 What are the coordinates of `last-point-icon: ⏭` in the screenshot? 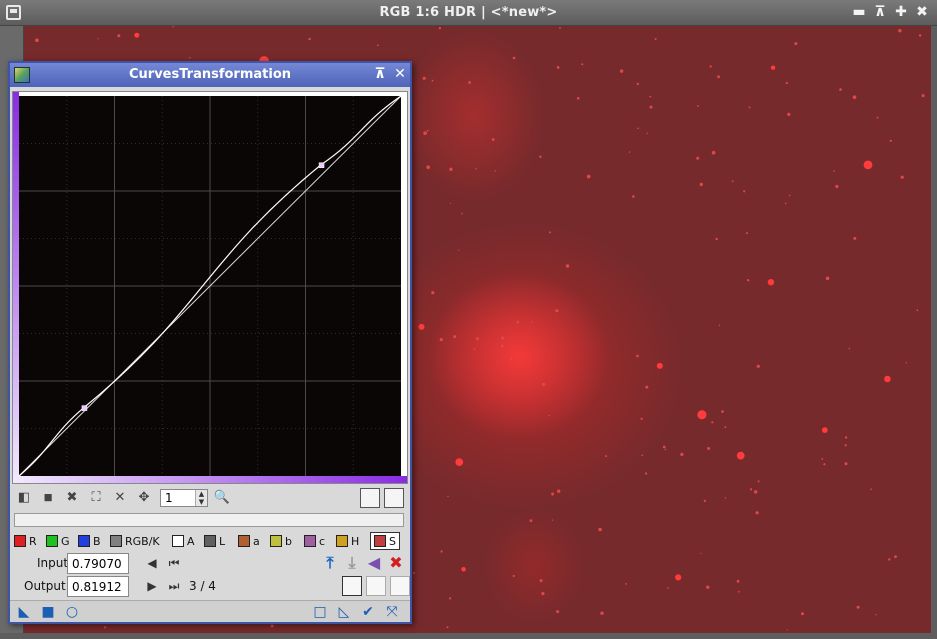 It's located at (174, 586).